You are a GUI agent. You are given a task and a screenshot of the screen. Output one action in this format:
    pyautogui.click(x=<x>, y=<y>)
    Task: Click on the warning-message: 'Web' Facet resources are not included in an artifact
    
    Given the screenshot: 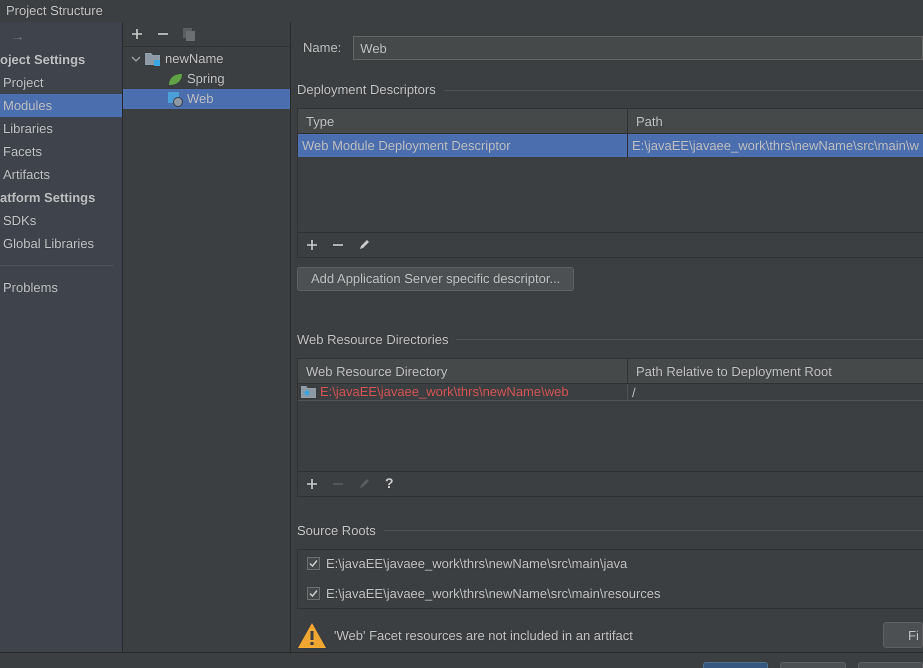 What is the action you would take?
    pyautogui.click(x=483, y=635)
    